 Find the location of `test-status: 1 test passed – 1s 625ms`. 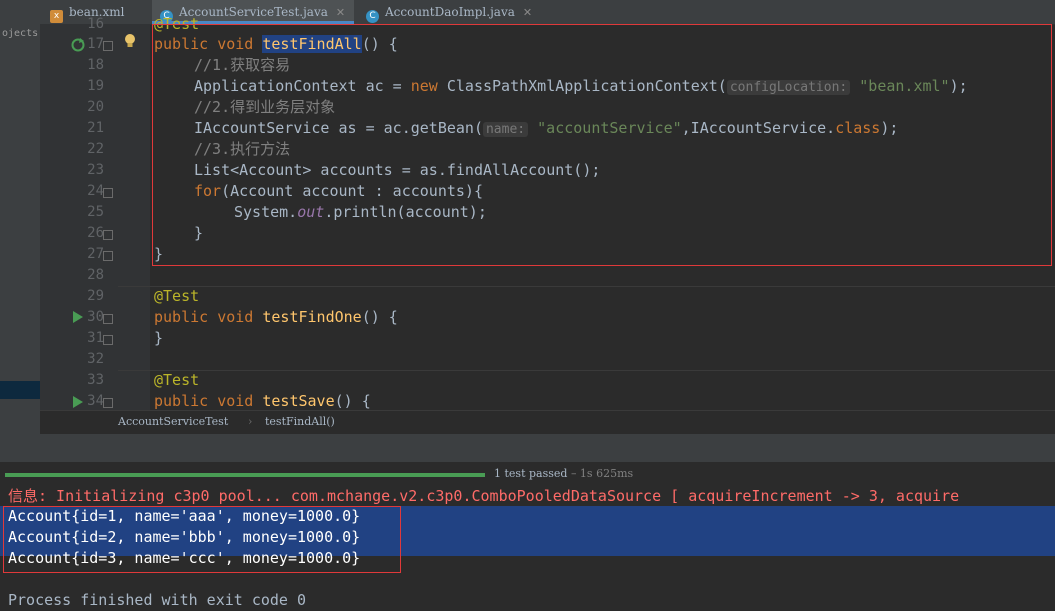

test-status: 1 test passed – 1s 625ms is located at coordinates (564, 473).